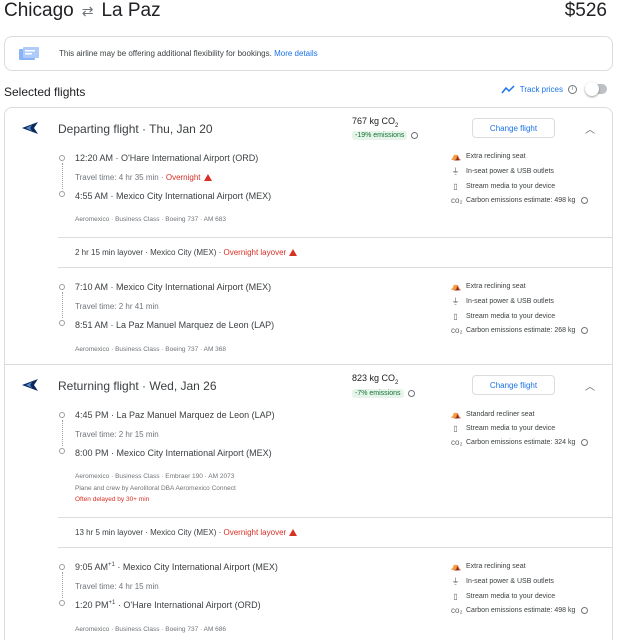  I want to click on travel-time: Travel time: 4 hr 15 min, so click(117, 586).